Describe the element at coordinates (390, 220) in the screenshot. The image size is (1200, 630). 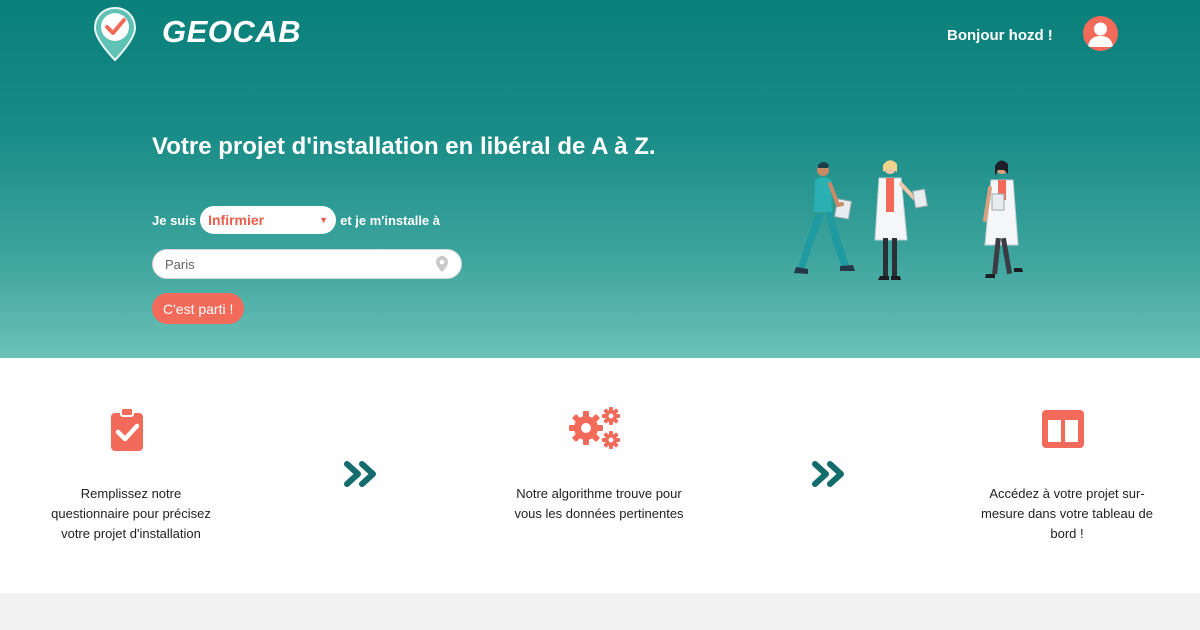
I see `form-suffix: et je m'installe à` at that location.